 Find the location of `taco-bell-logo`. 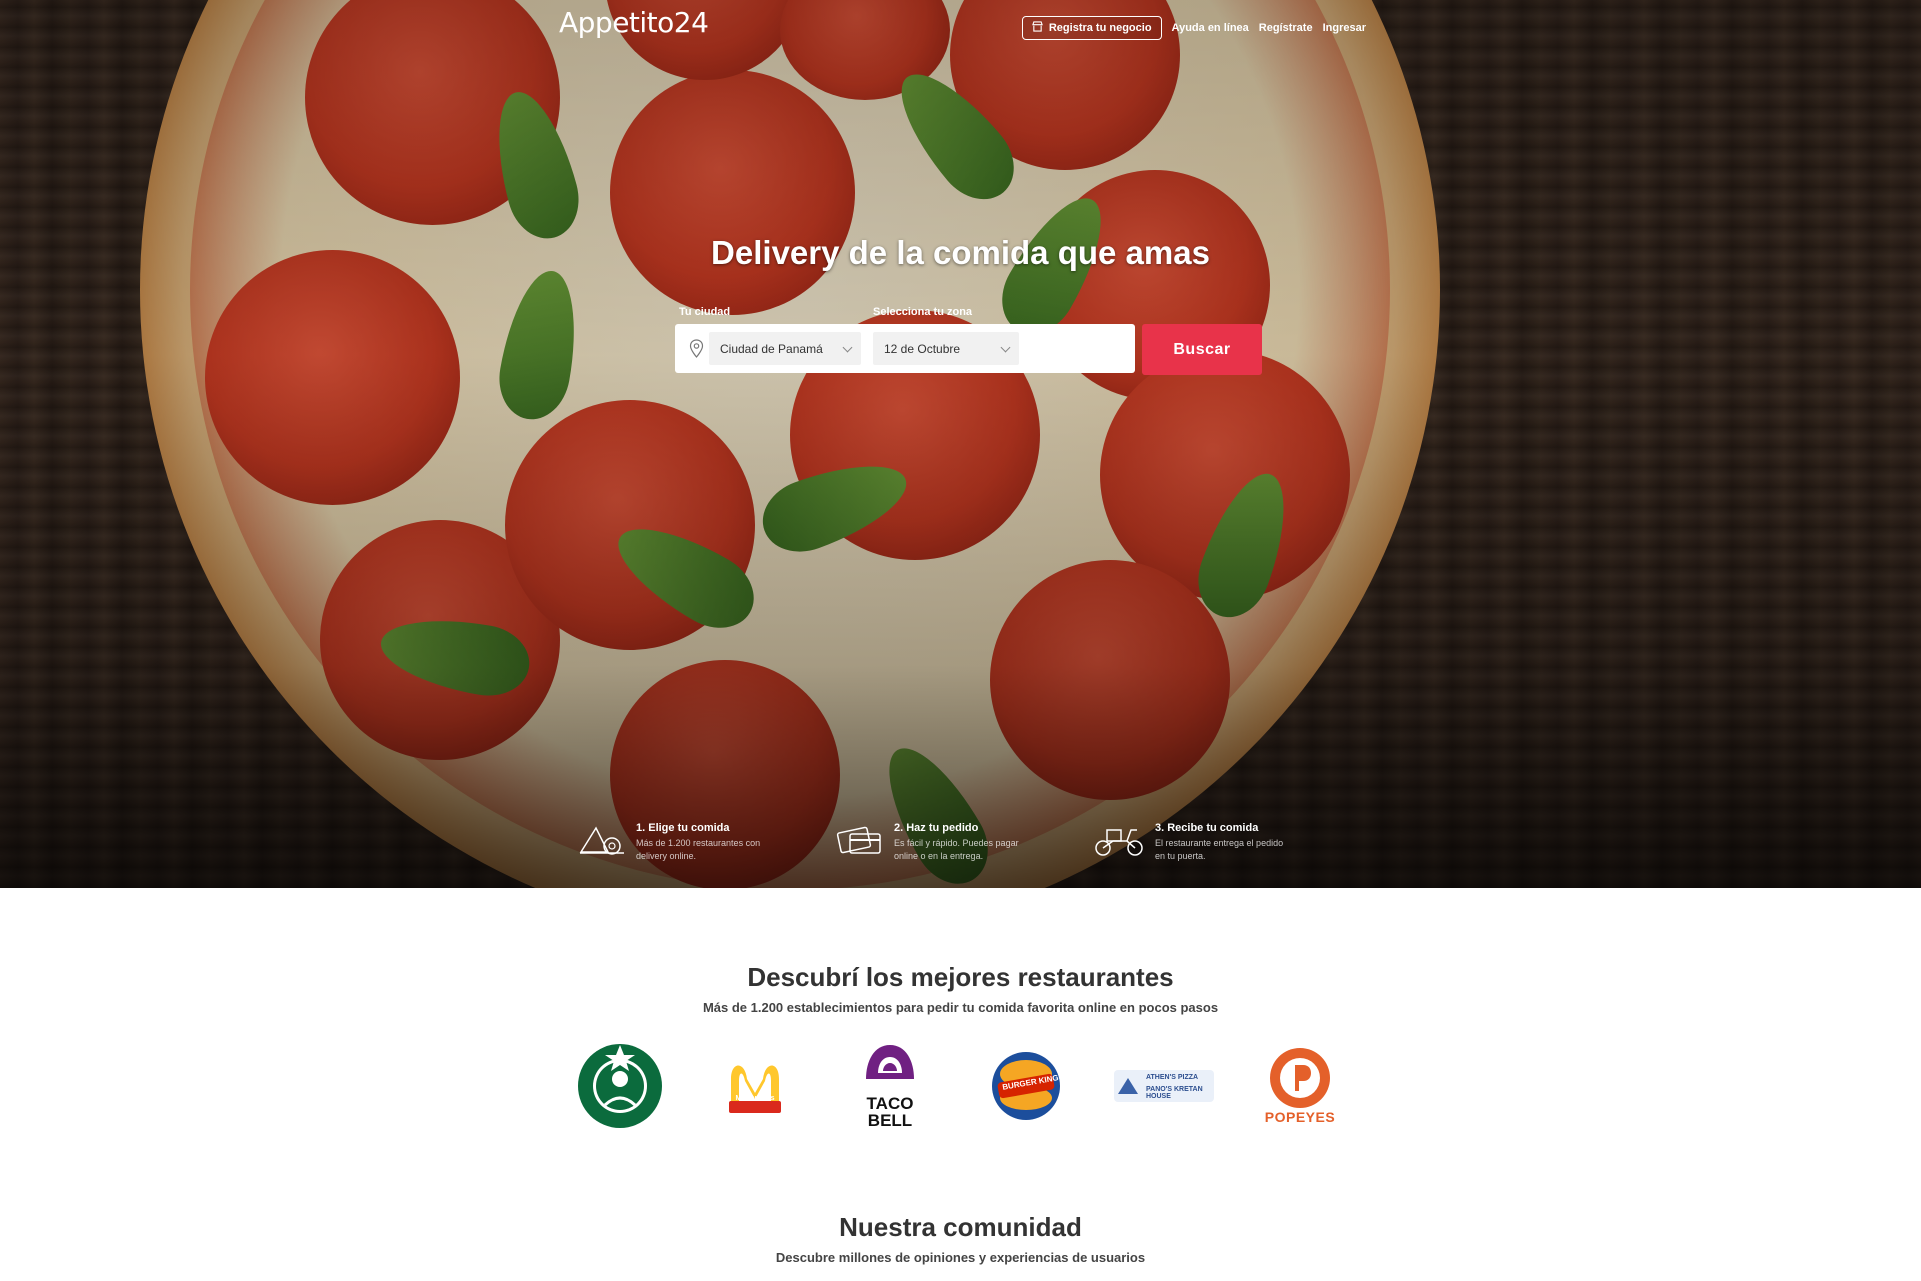

taco-bell-logo is located at coordinates (890, 1062).